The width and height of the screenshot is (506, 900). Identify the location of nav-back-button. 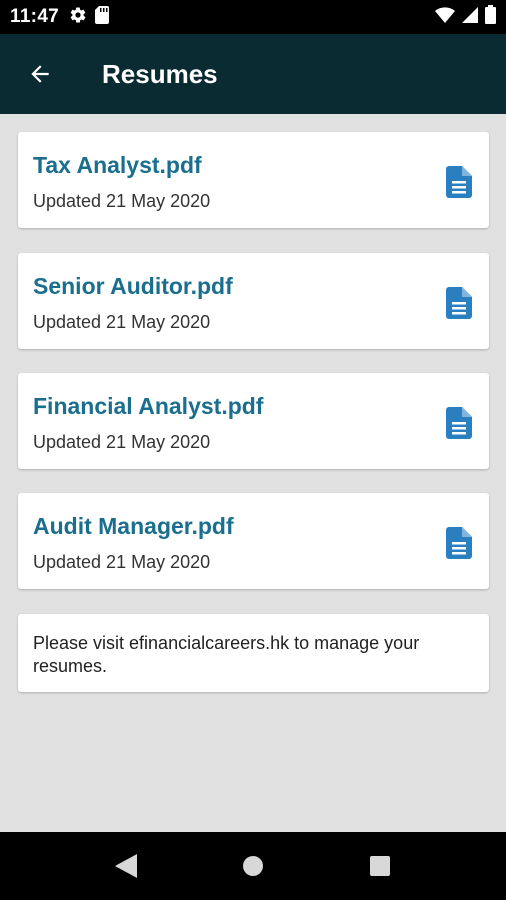
(126, 866).